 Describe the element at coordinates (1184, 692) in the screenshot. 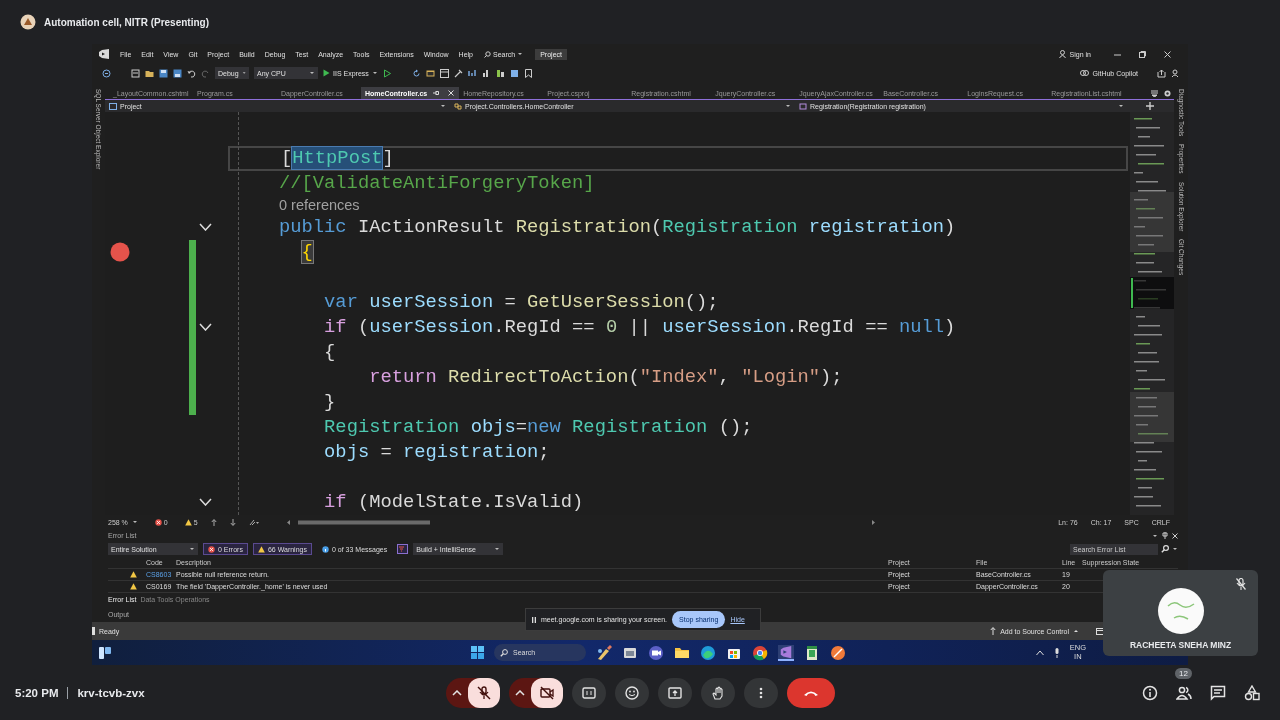

I see `people-icon` at that location.